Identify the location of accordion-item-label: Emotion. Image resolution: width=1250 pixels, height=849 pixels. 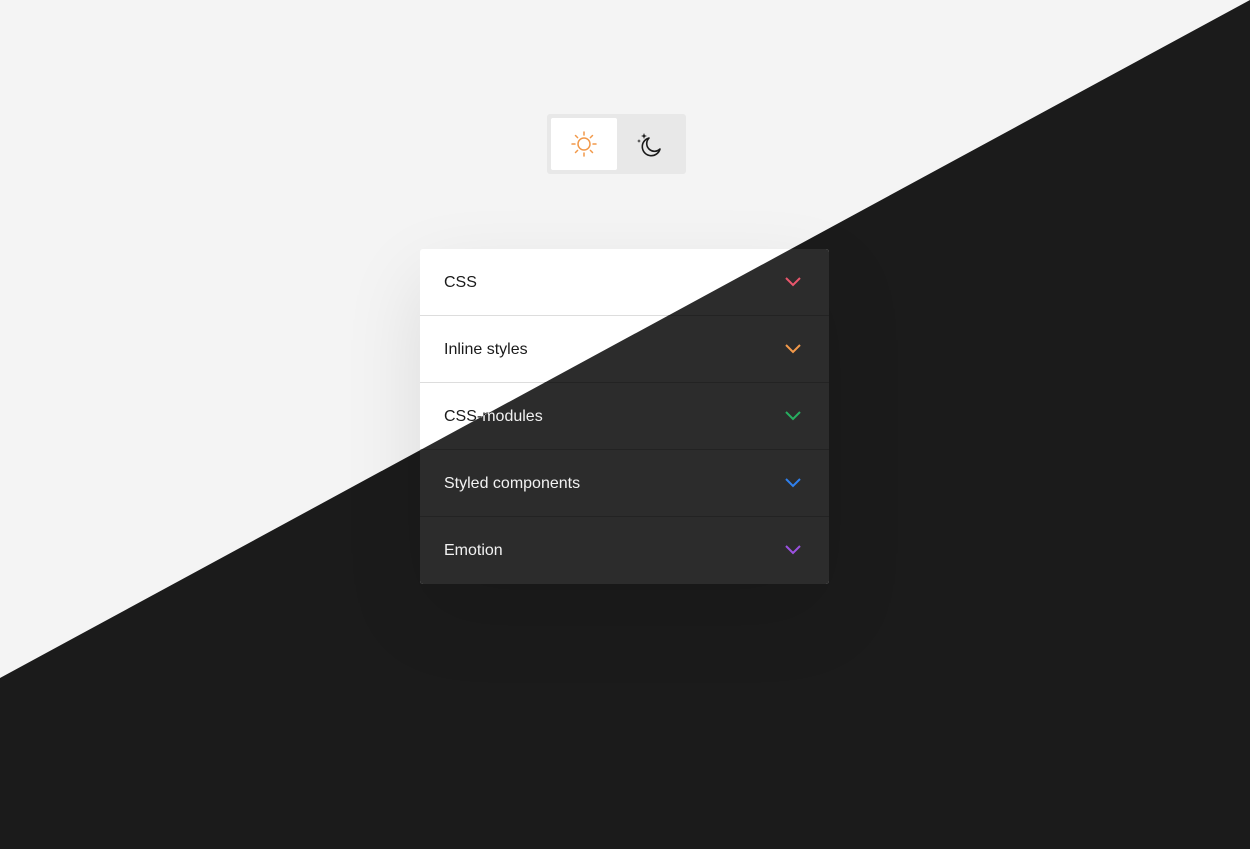
(473, 550).